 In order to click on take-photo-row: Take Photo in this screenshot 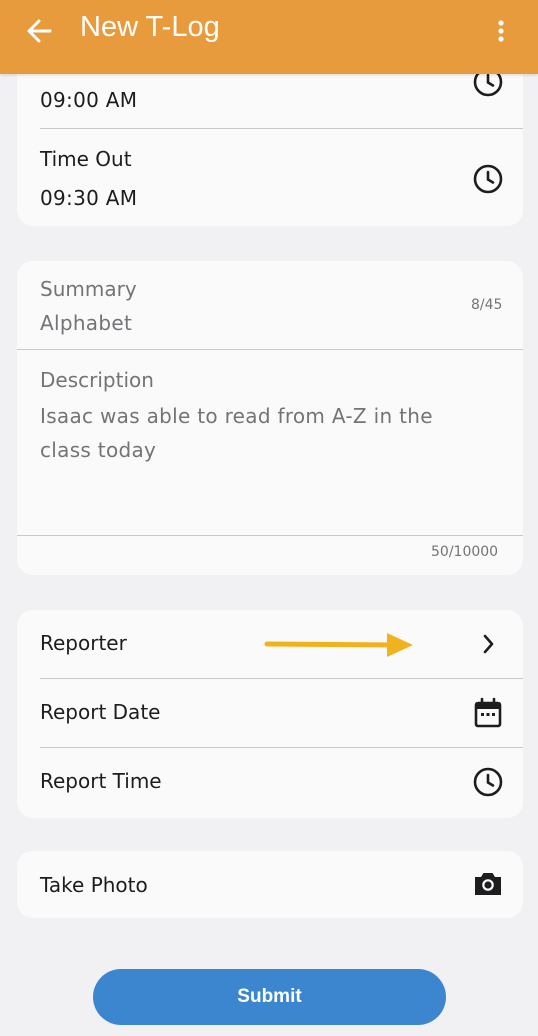, I will do `click(270, 884)`.